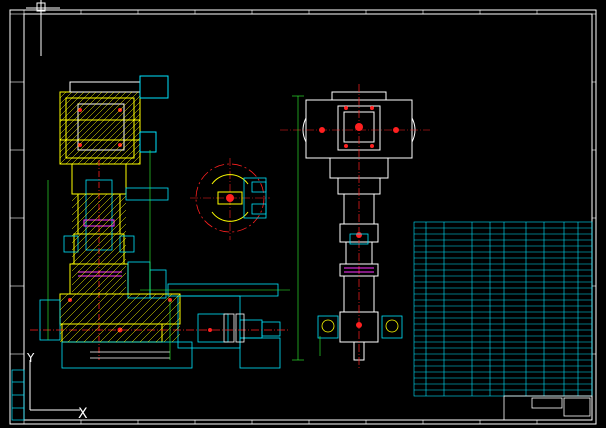 This screenshot has width=606, height=428. What do you see at coordinates (43, 28) in the screenshot?
I see `crosshair-cursor-icon` at bounding box center [43, 28].